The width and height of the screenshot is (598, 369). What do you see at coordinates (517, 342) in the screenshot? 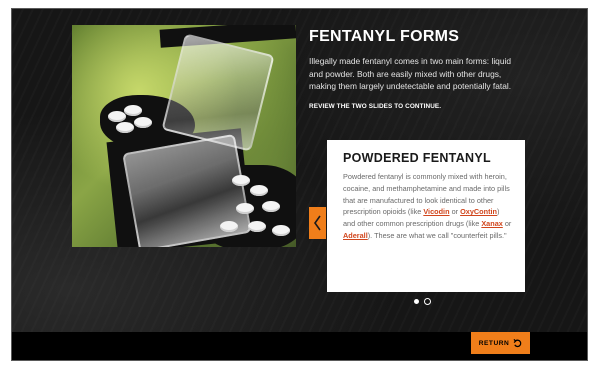
I see `undo-arrow-icon` at bounding box center [517, 342].